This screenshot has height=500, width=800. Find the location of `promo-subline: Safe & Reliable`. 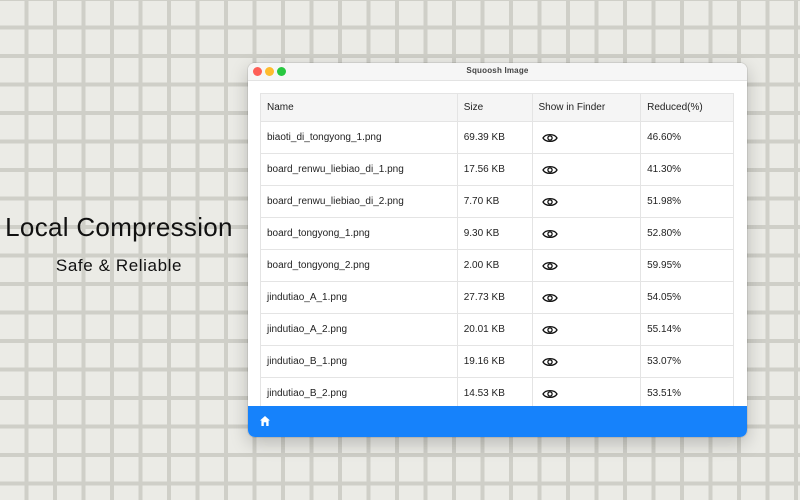

promo-subline: Safe & Reliable is located at coordinates (119, 265).